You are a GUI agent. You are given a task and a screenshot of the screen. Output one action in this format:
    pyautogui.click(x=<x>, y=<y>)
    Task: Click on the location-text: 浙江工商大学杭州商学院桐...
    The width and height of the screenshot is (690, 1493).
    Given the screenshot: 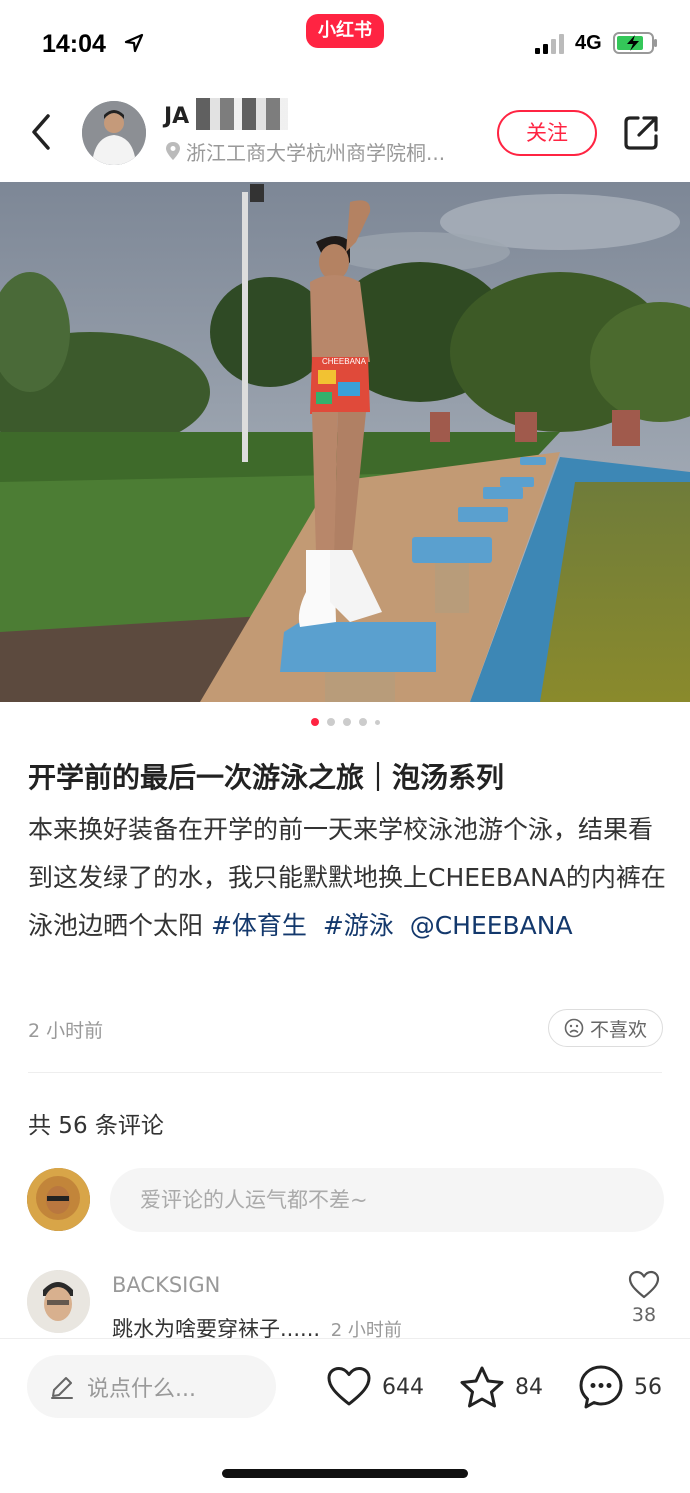 What is the action you would take?
    pyautogui.click(x=316, y=152)
    